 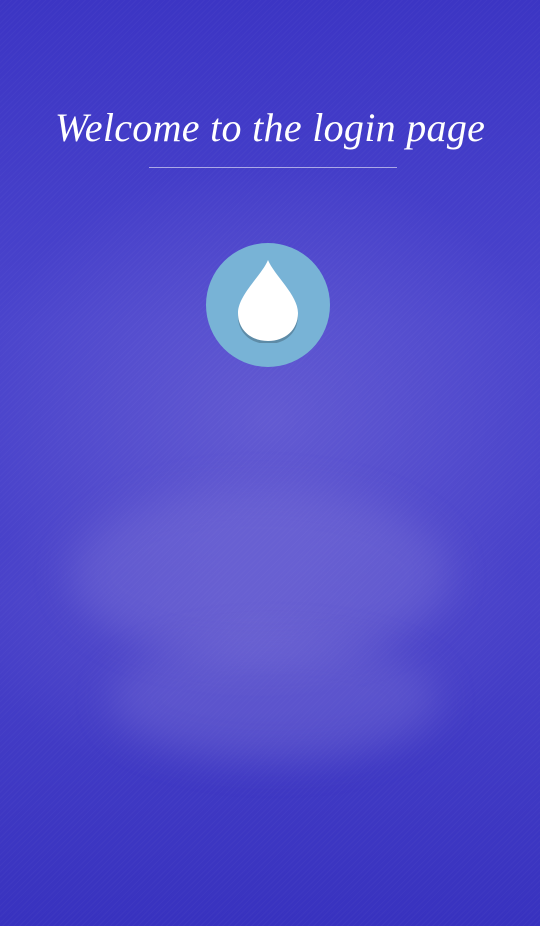 What do you see at coordinates (268, 301) in the screenshot?
I see `water-drop-icon` at bounding box center [268, 301].